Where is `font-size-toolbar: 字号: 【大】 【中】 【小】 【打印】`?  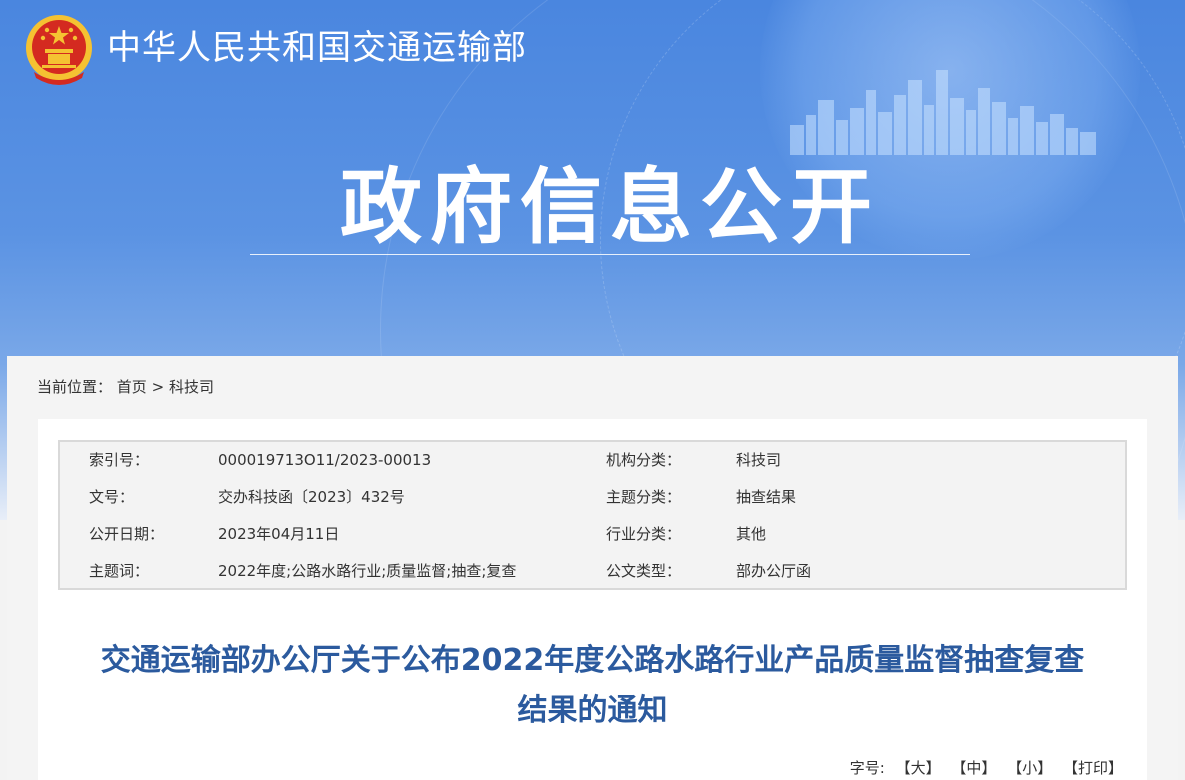 font-size-toolbar: 字号: 【大】 【中】 【小】 【打印】 is located at coordinates (986, 768).